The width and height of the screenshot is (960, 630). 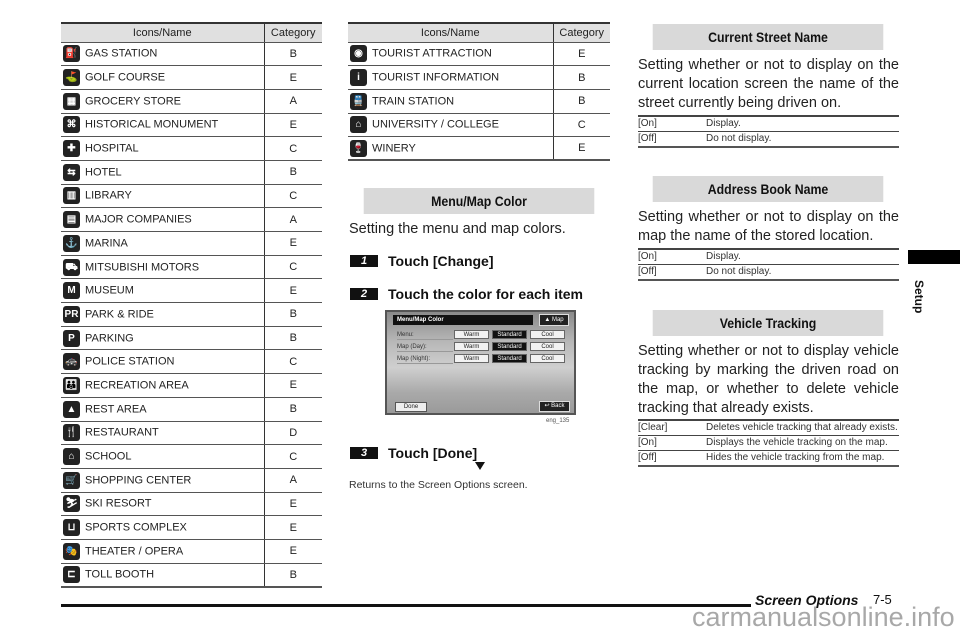 I want to click on step-number-badge: 3, so click(x=364, y=453).